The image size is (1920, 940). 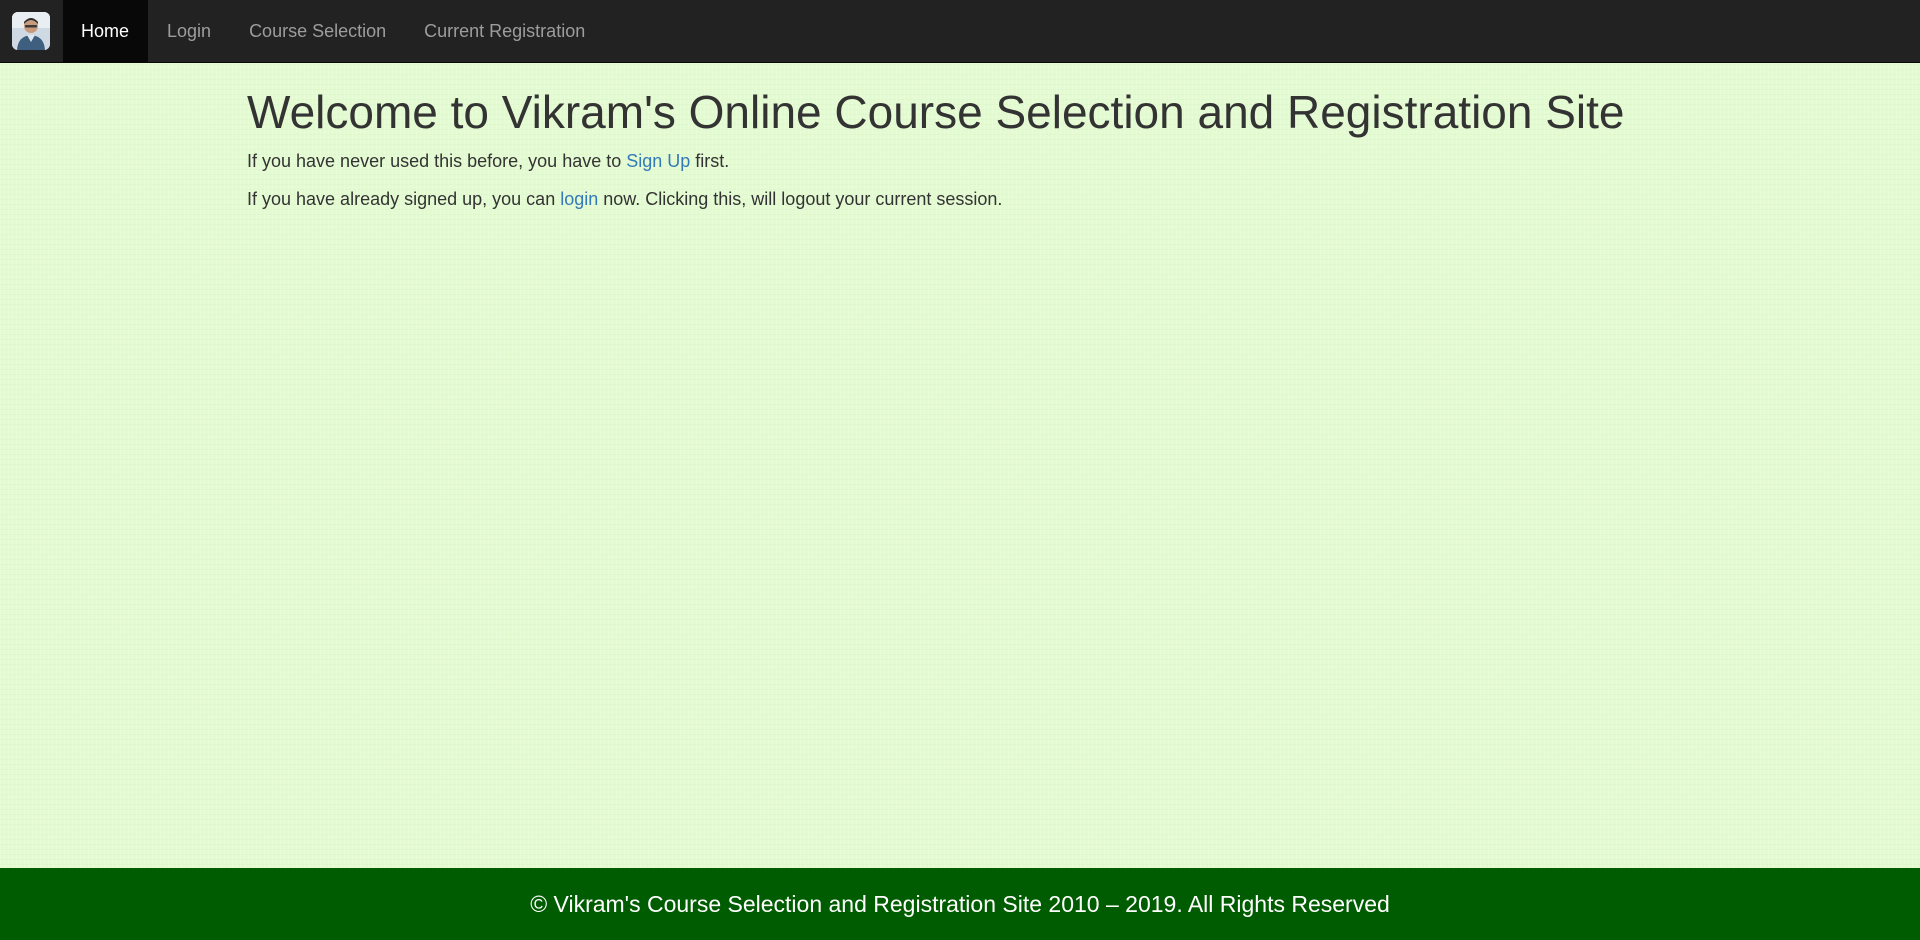 What do you see at coordinates (658, 161) in the screenshot?
I see `sign-up-link: Sign Up` at bounding box center [658, 161].